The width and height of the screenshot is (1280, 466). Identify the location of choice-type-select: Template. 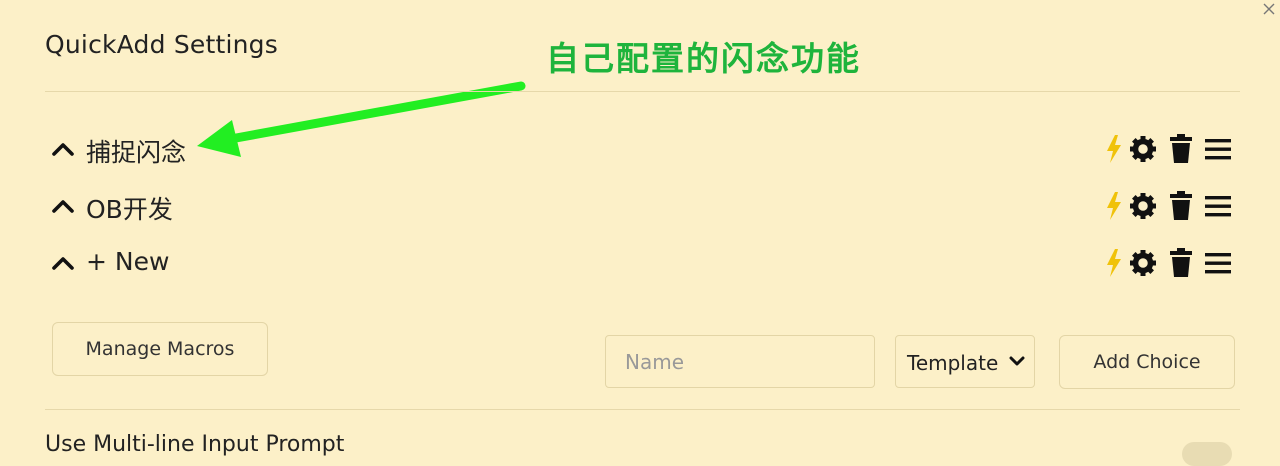
(965, 361).